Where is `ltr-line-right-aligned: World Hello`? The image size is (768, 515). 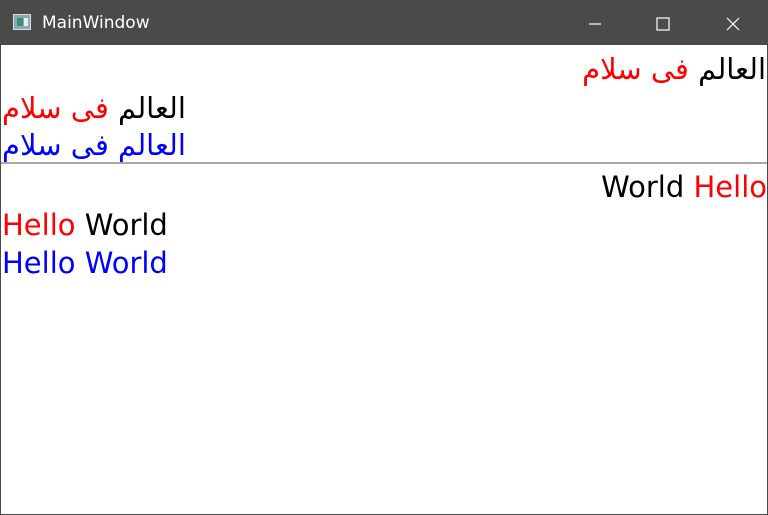 ltr-line-right-aligned: World Hello is located at coordinates (684, 187).